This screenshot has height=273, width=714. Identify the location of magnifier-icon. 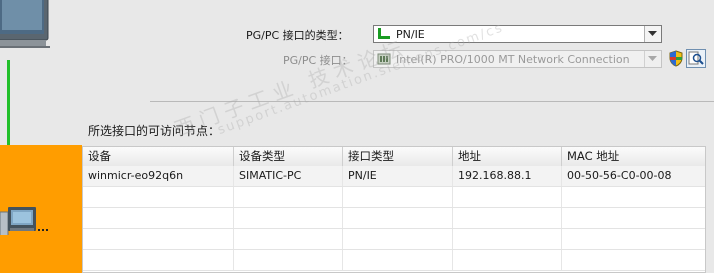
(696, 58).